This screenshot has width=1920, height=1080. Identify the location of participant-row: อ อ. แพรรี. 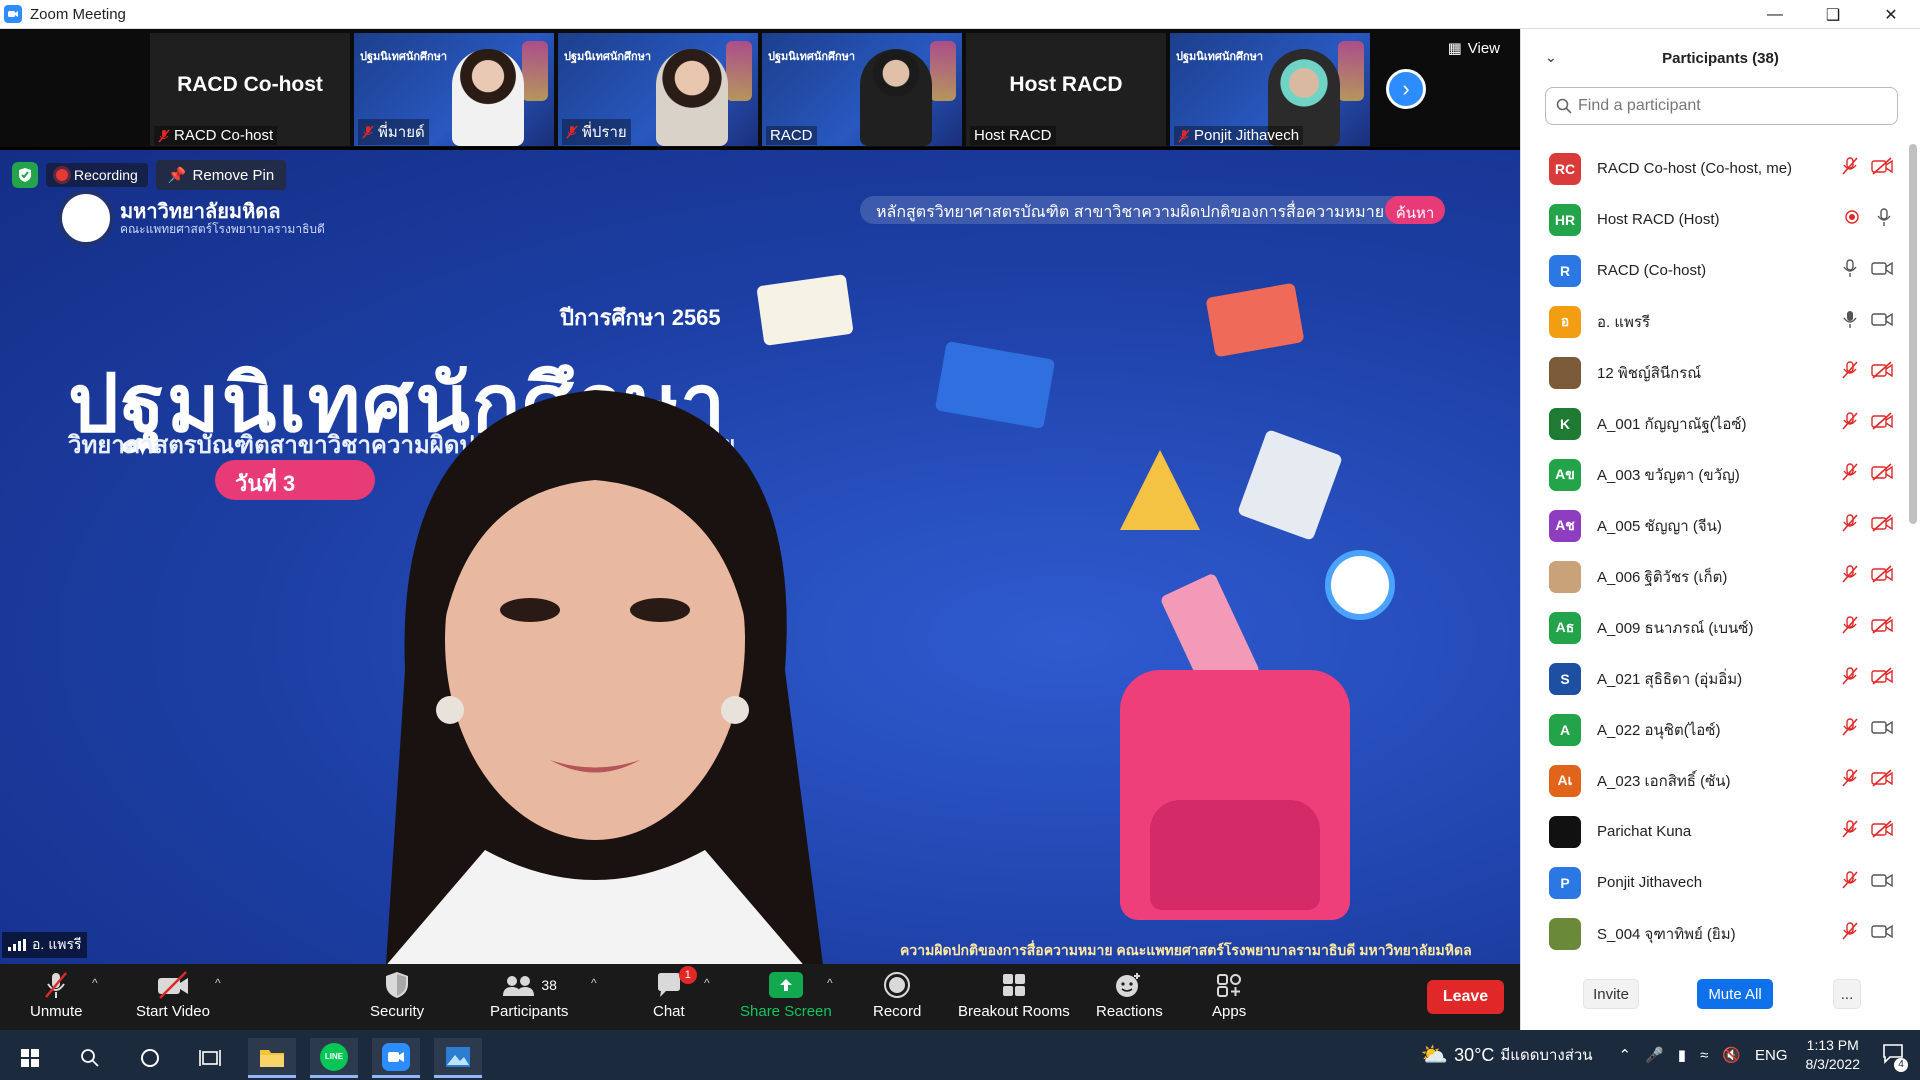
(1714, 321).